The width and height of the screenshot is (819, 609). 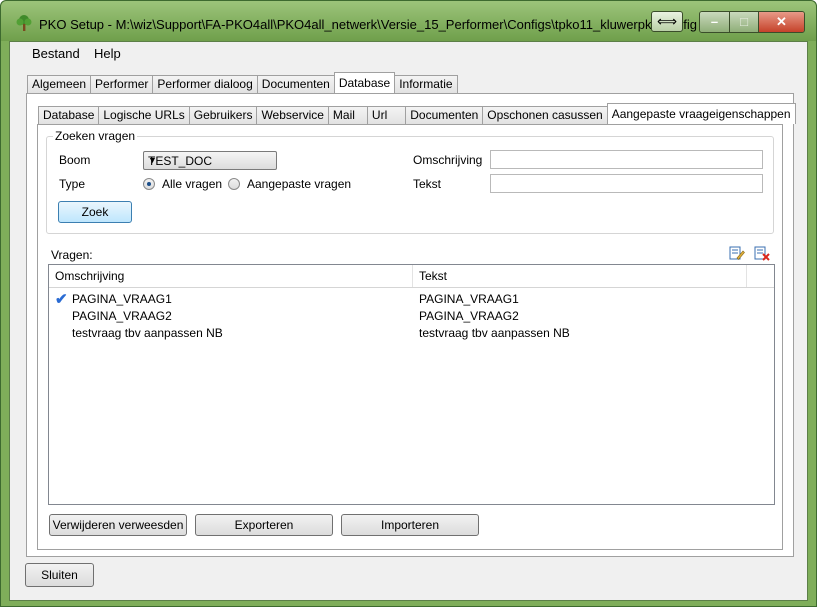 I want to click on subtab-opschonen-casussen: Opschonen casussen, so click(x=545, y=115).